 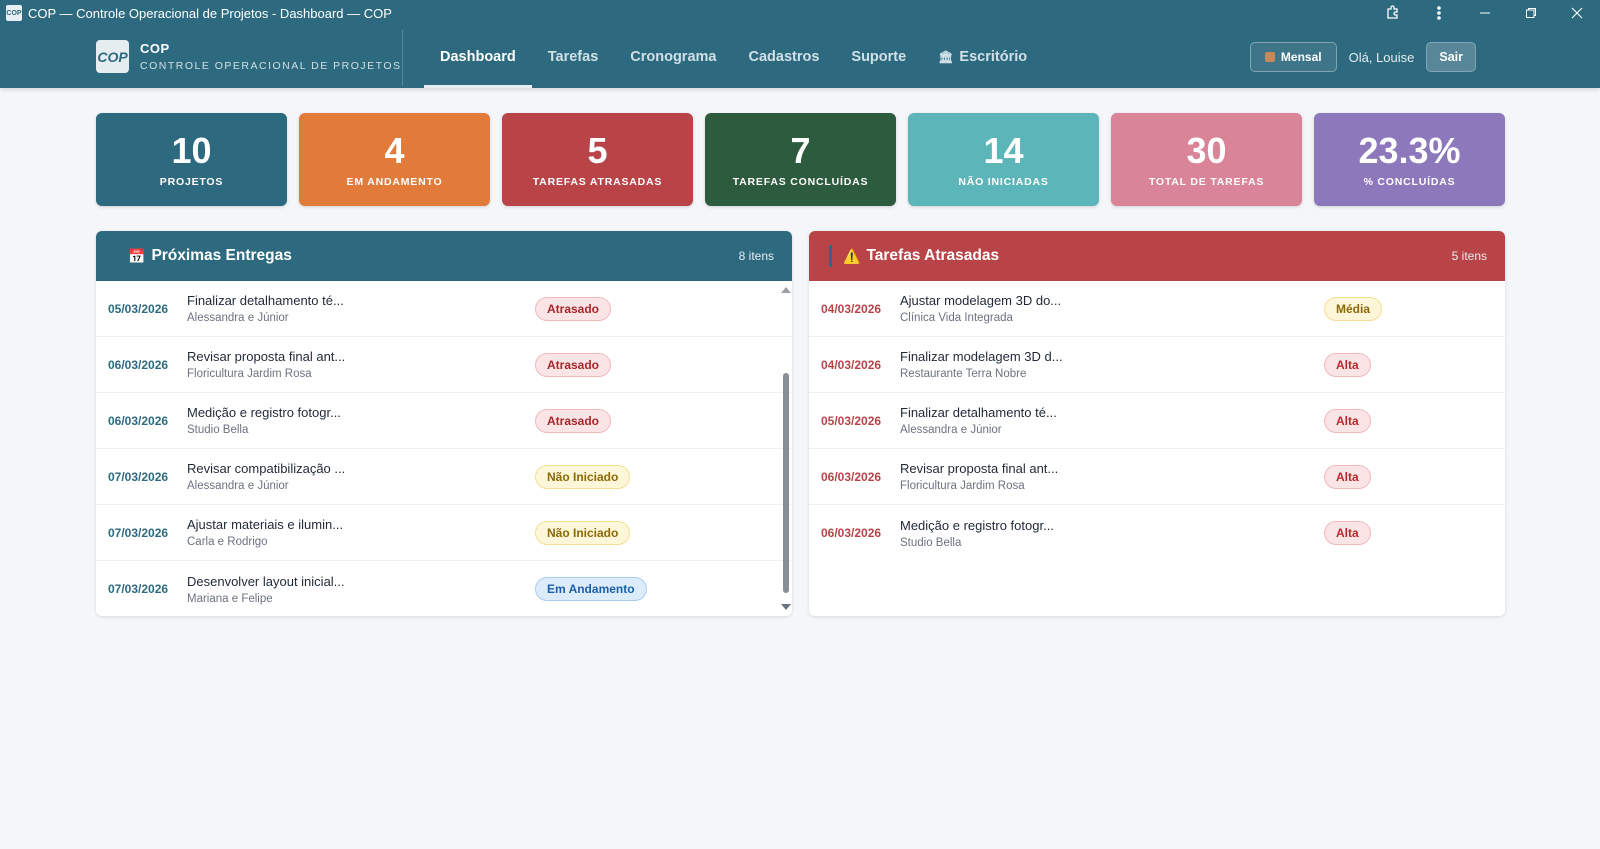 What do you see at coordinates (271, 66) in the screenshot?
I see `brand-subtitle: CONTROLE OPERACIONAL DE PROJETOS` at bounding box center [271, 66].